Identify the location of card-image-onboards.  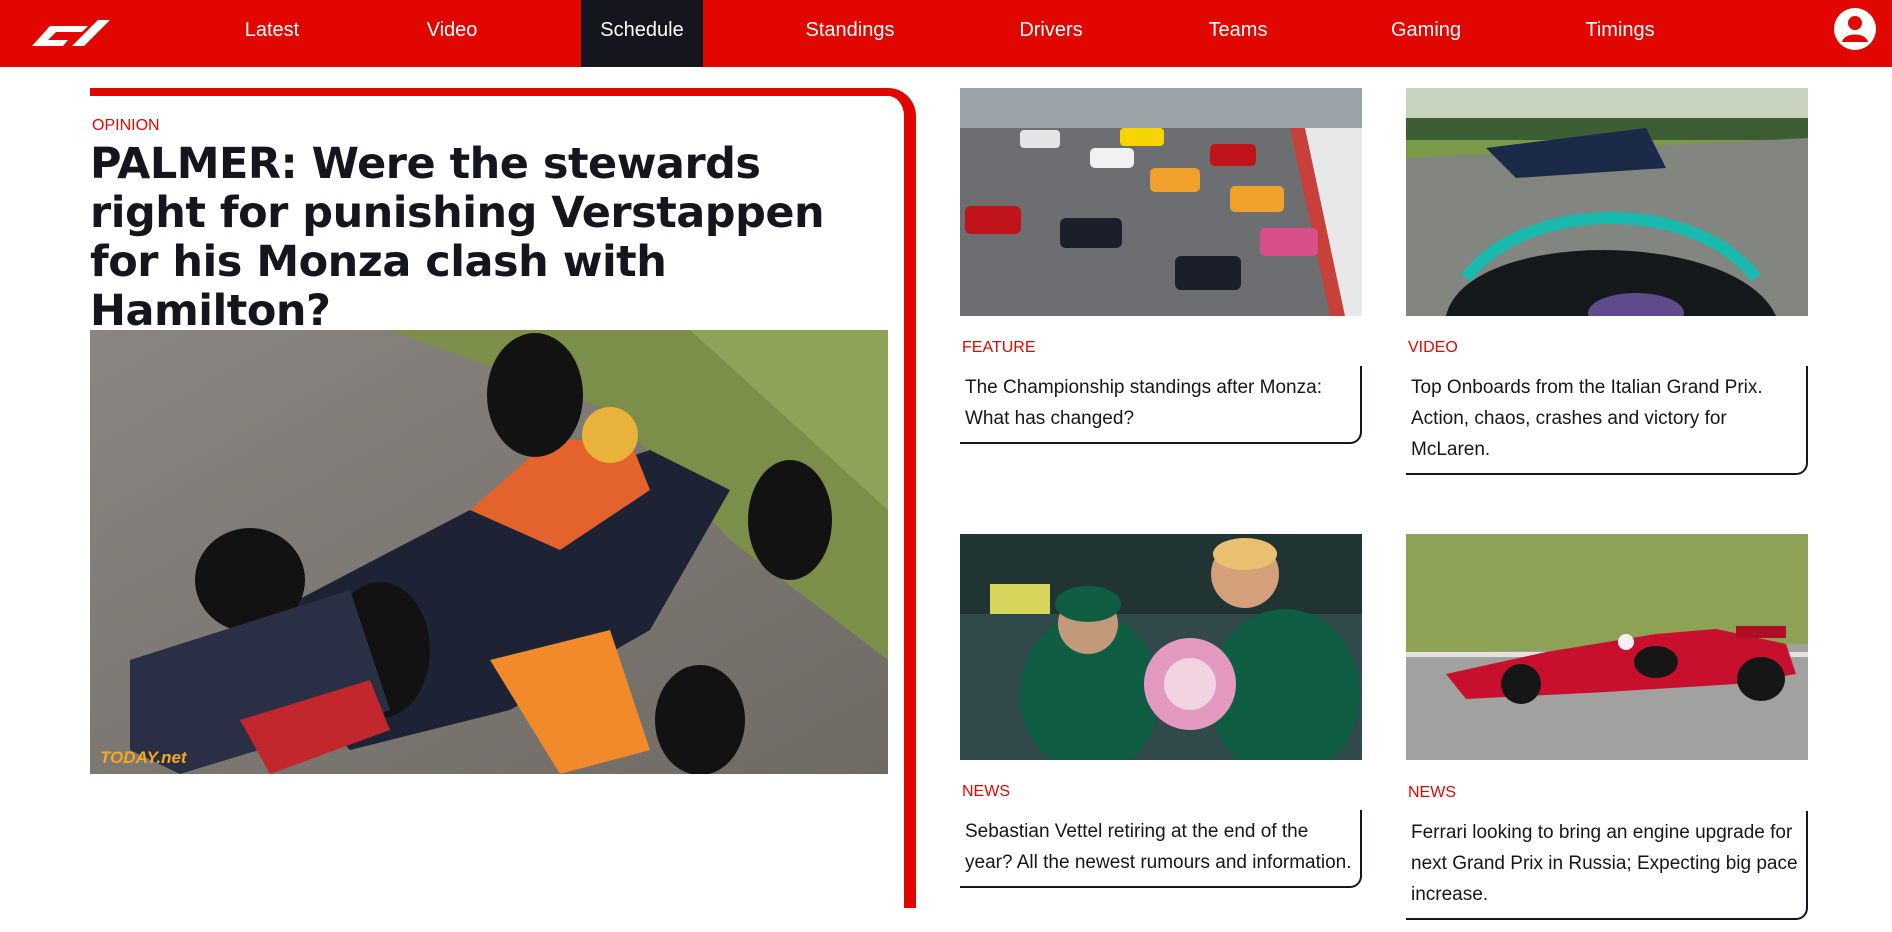
(1607, 202).